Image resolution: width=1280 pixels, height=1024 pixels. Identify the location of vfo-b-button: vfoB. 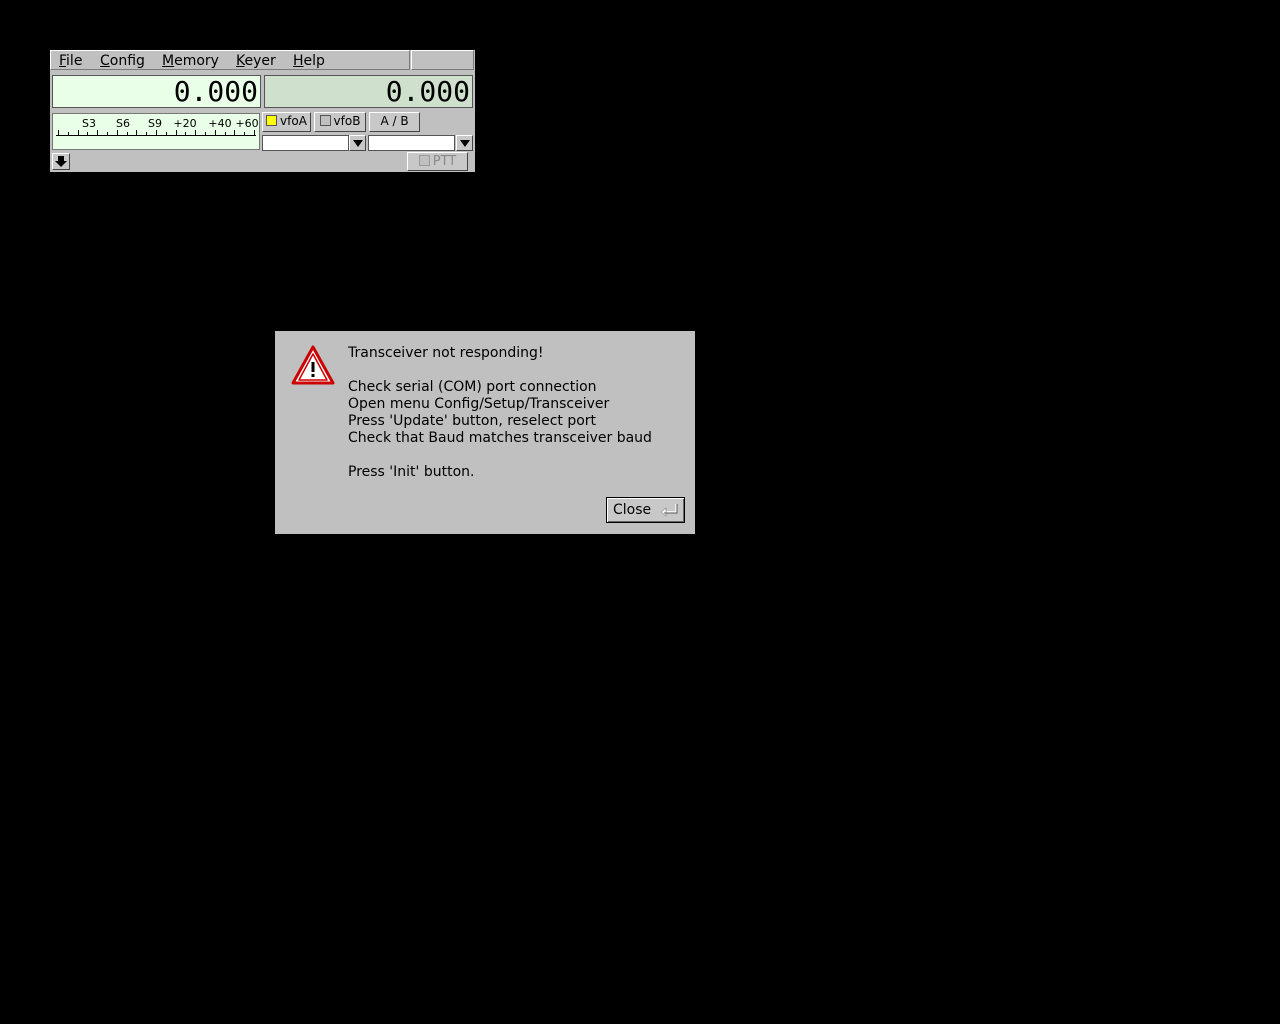
(340, 122).